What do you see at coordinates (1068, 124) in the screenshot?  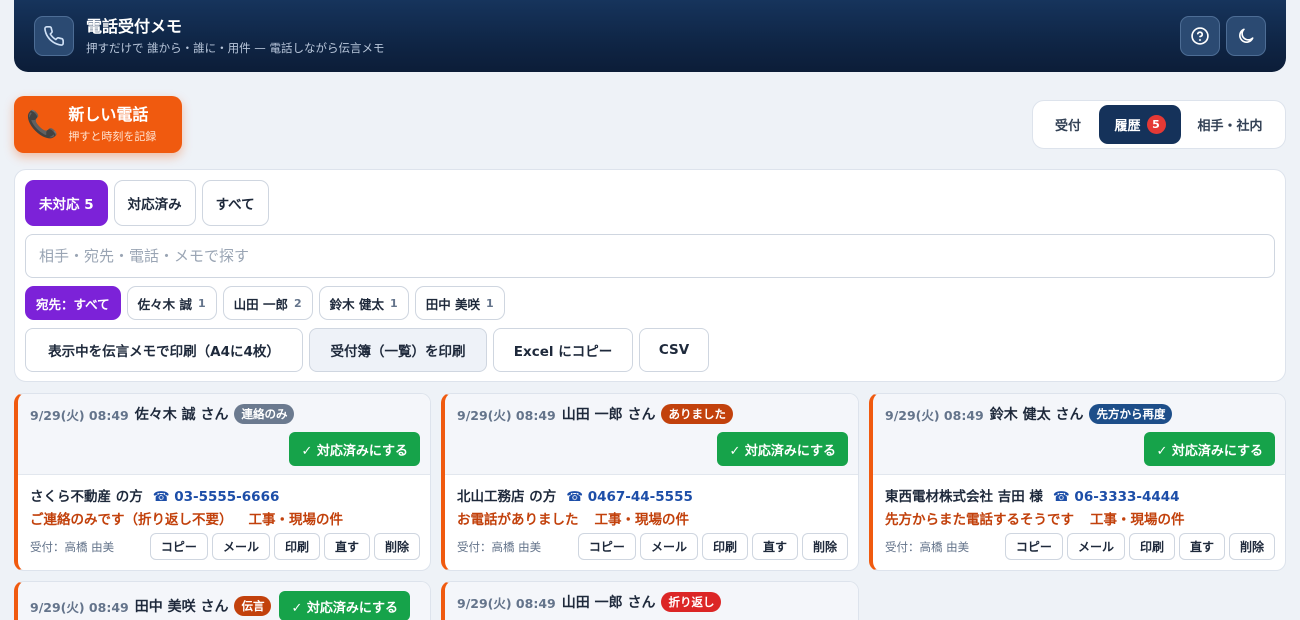 I see `tab-reception: 受付` at bounding box center [1068, 124].